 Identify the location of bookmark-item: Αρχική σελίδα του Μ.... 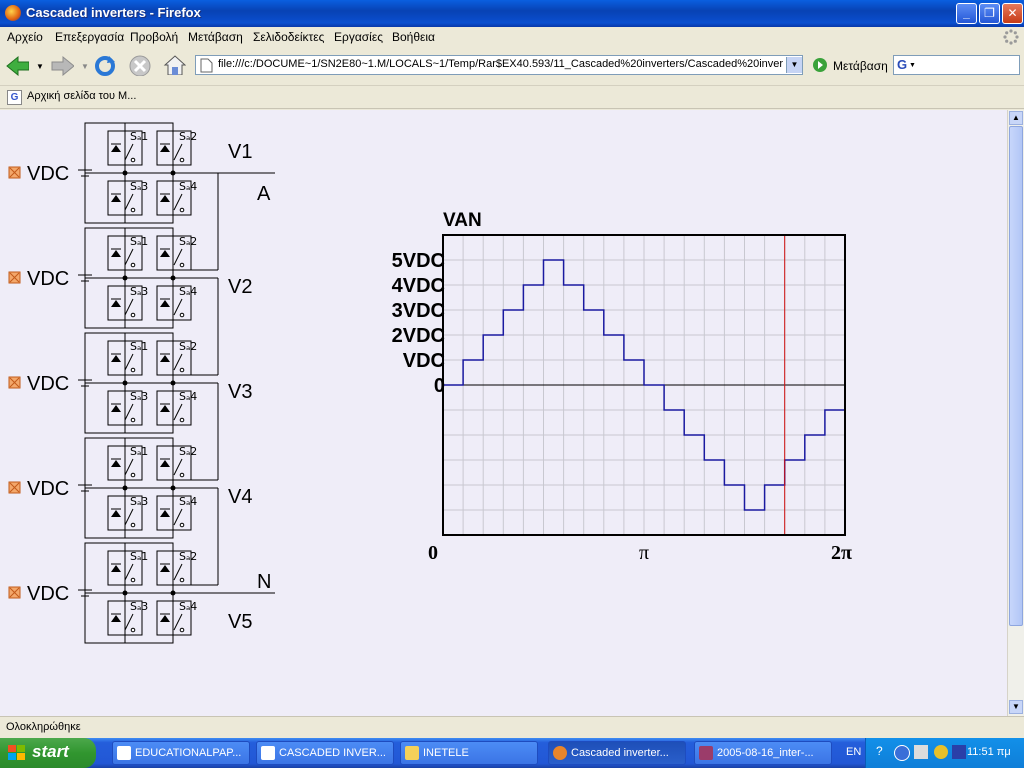
(81, 96).